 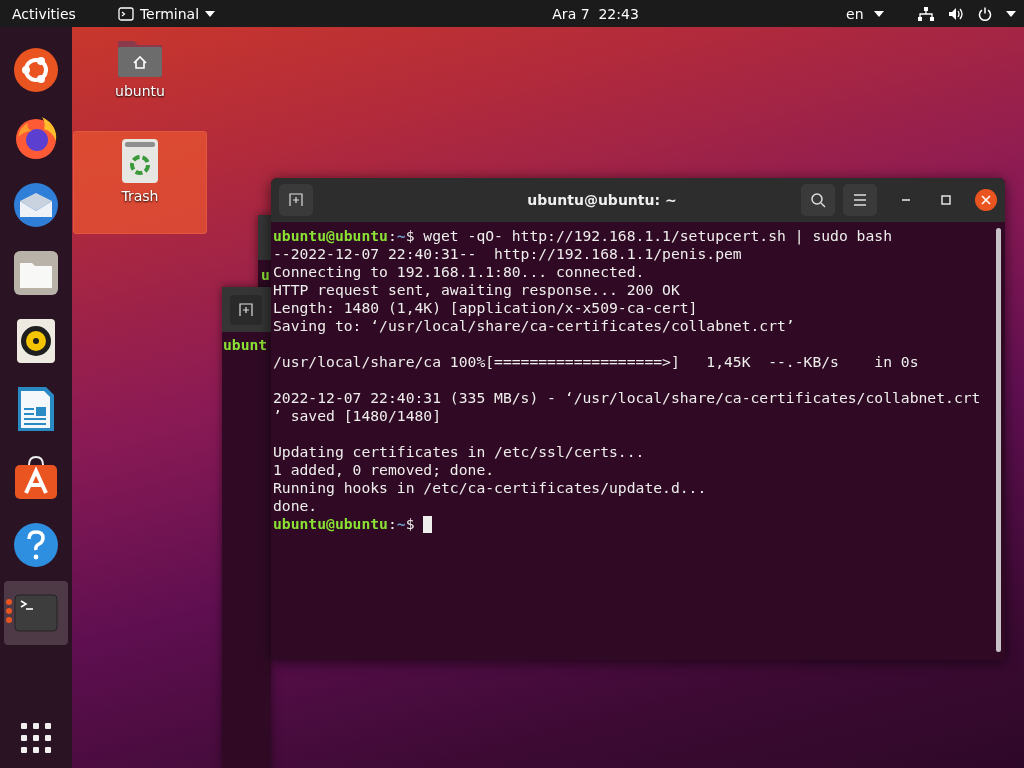 What do you see at coordinates (926, 13) in the screenshot?
I see `network-icon` at bounding box center [926, 13].